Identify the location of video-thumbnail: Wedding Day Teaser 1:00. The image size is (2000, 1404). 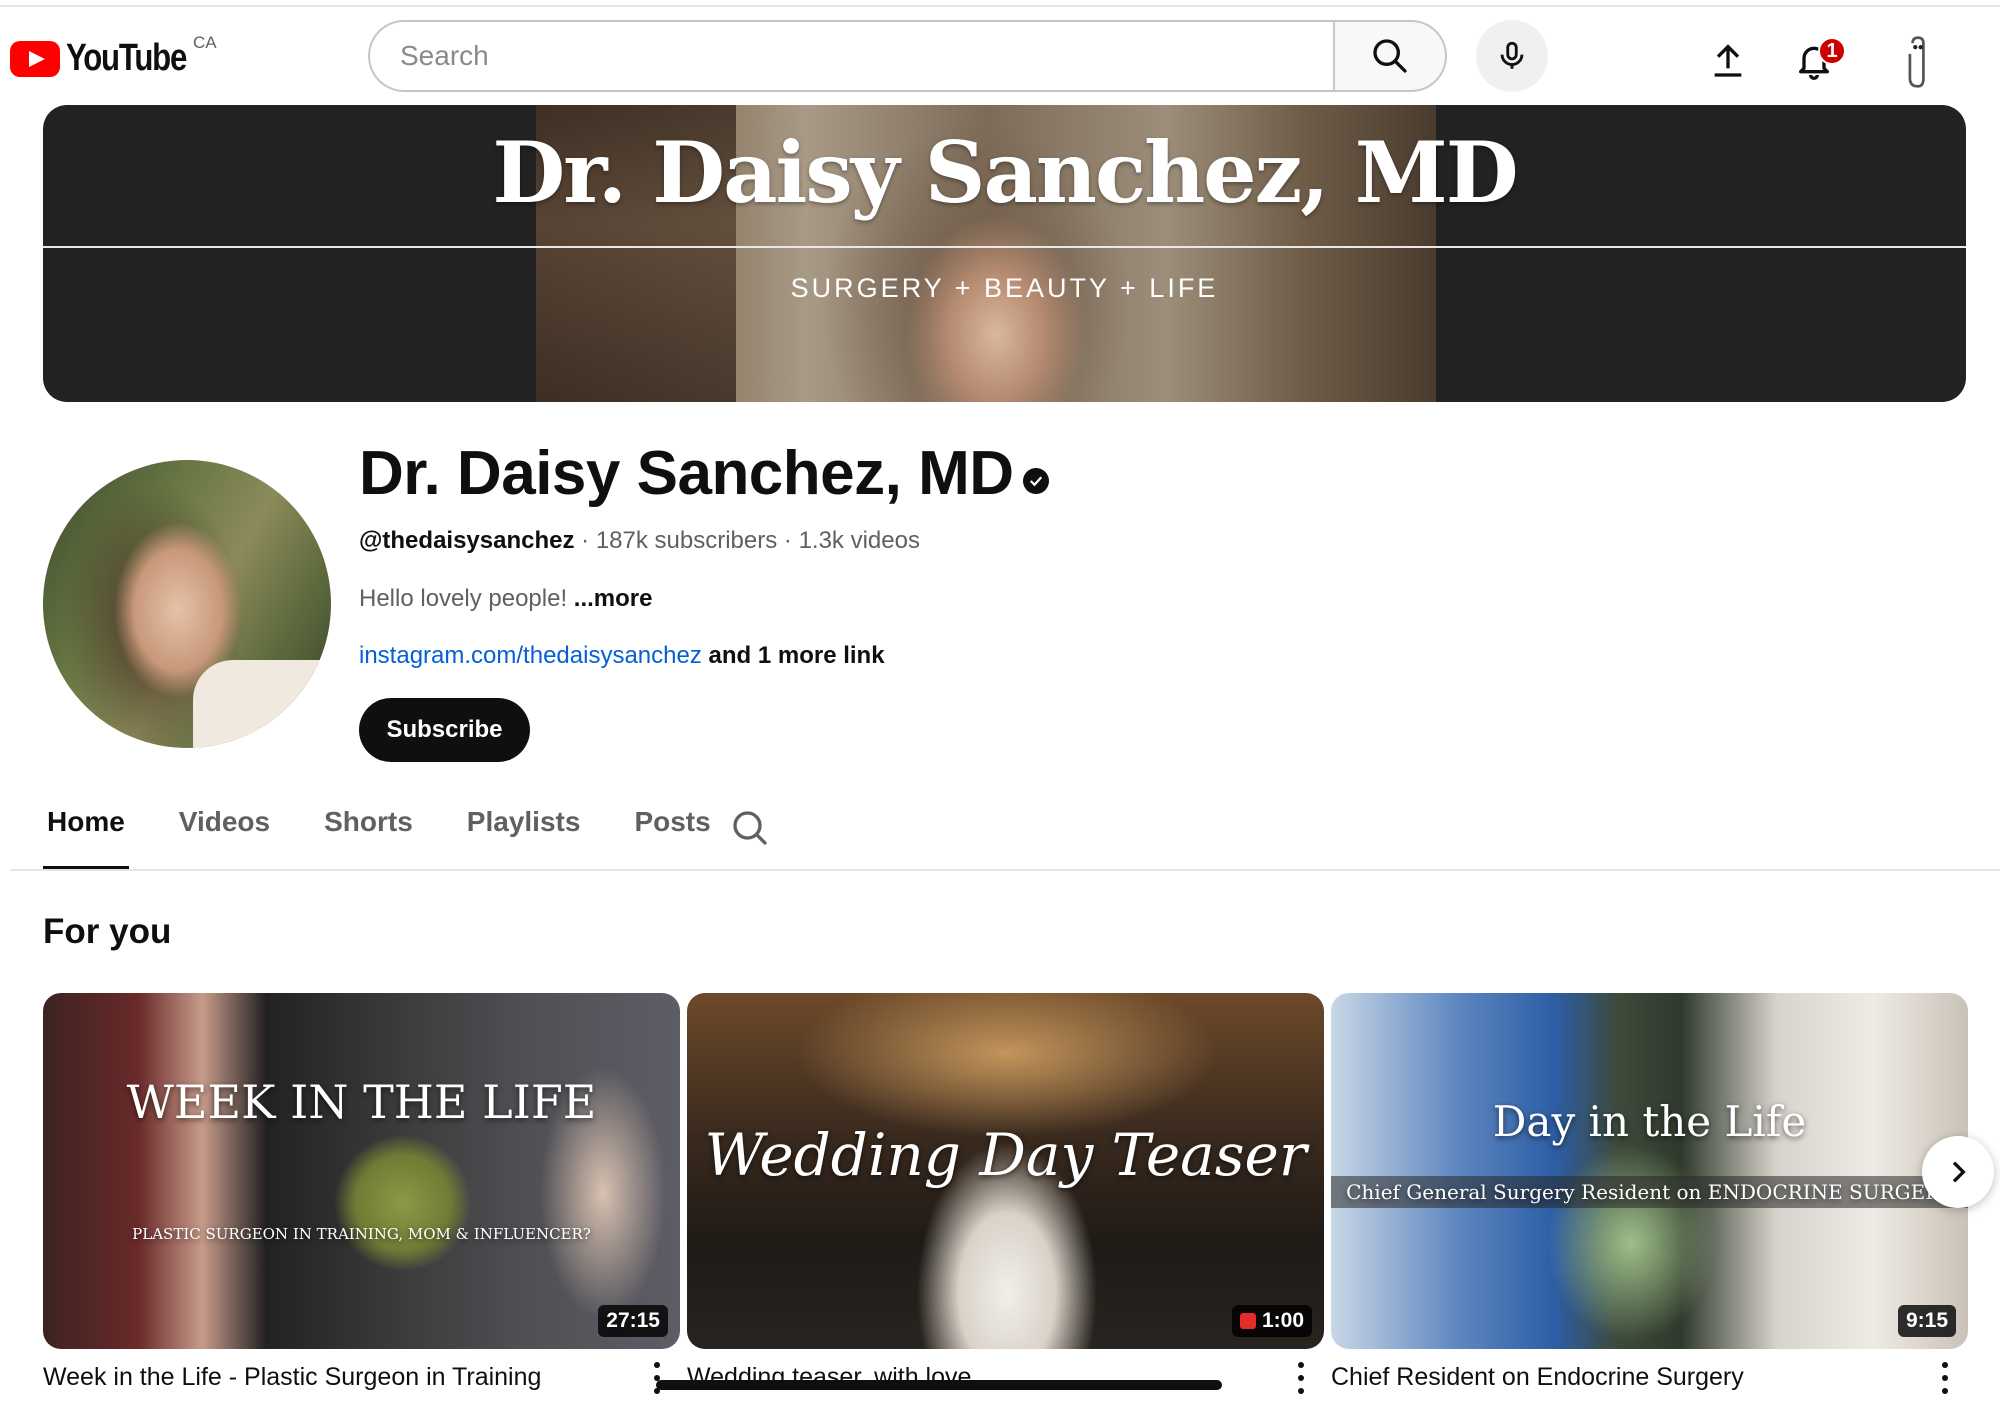
(1005, 1171).